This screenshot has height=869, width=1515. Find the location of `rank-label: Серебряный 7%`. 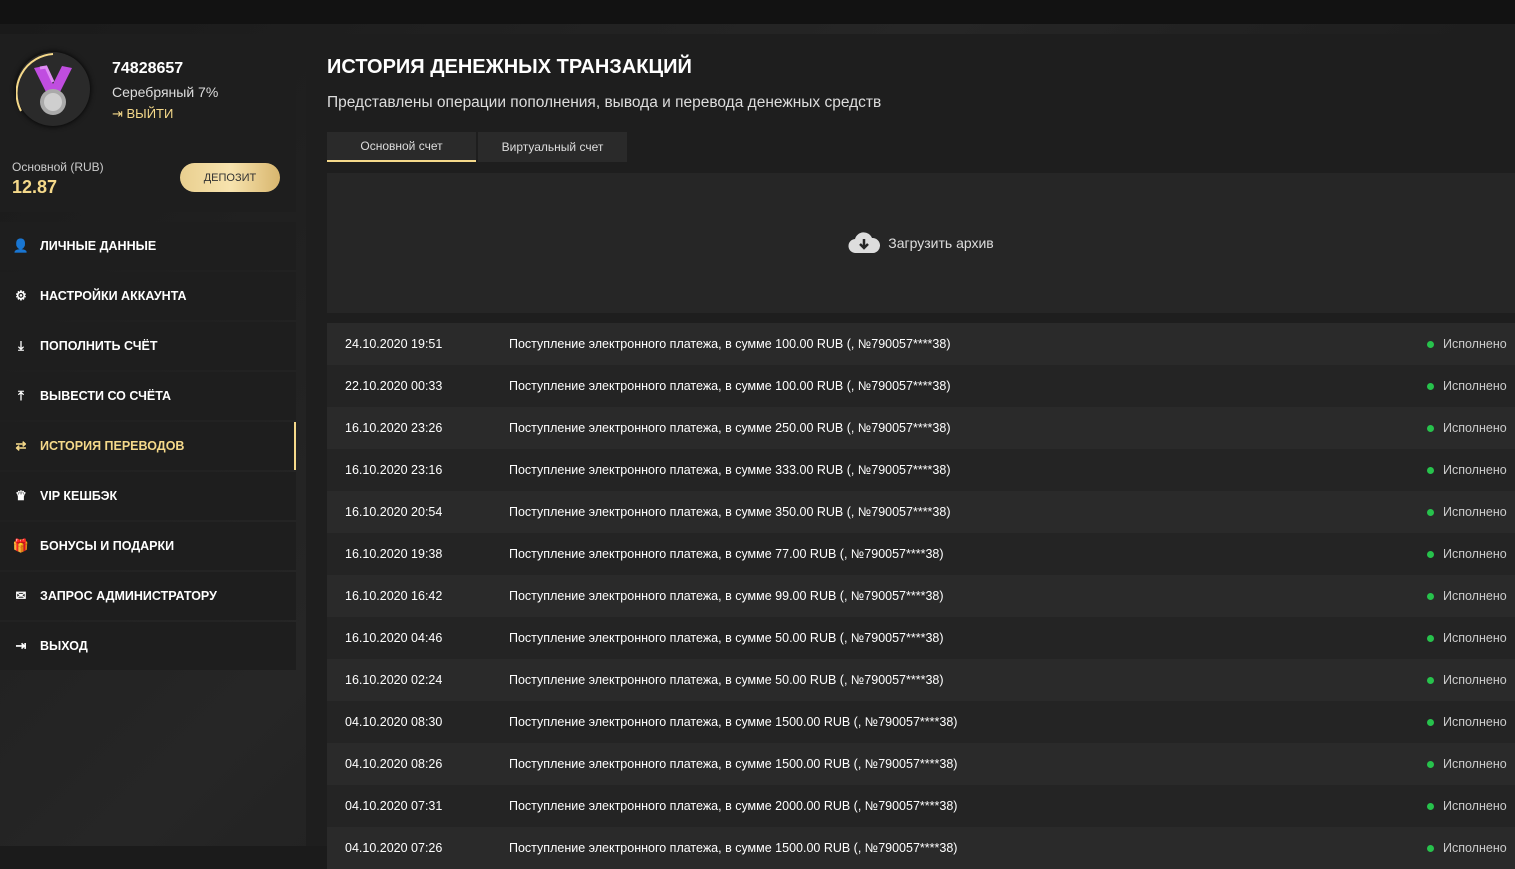

rank-label: Серебряный 7% is located at coordinates (165, 92).